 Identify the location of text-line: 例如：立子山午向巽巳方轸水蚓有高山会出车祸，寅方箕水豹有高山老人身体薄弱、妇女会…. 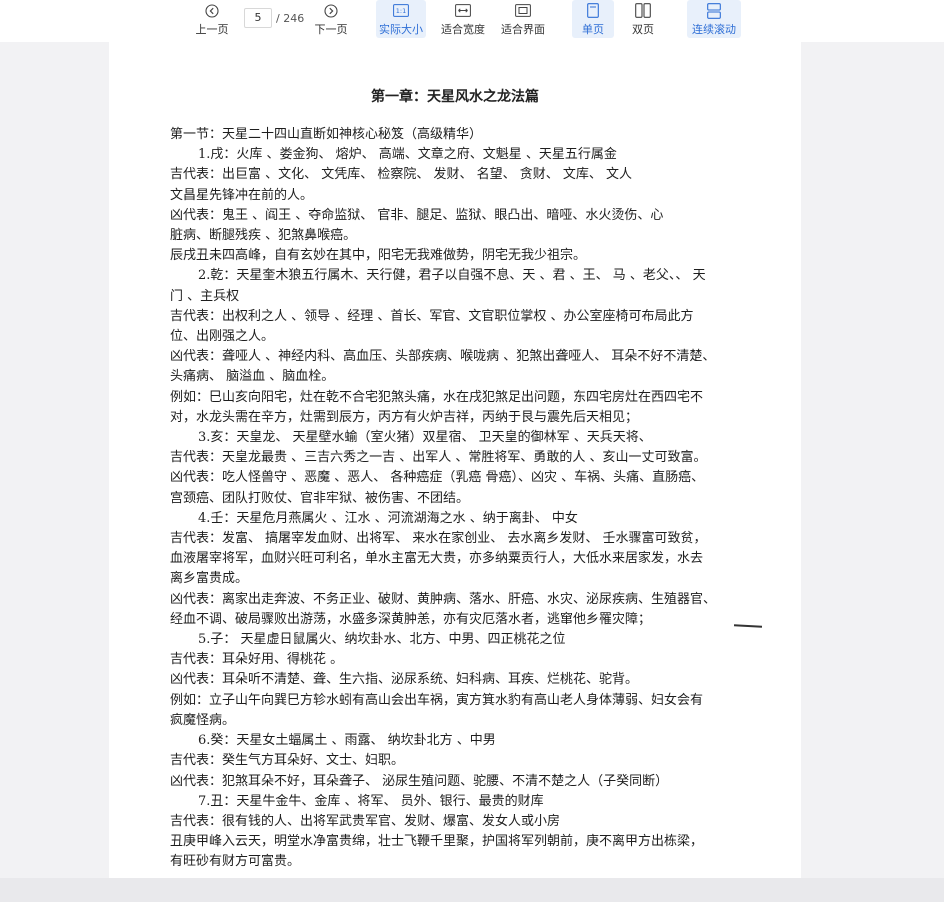
(437, 700).